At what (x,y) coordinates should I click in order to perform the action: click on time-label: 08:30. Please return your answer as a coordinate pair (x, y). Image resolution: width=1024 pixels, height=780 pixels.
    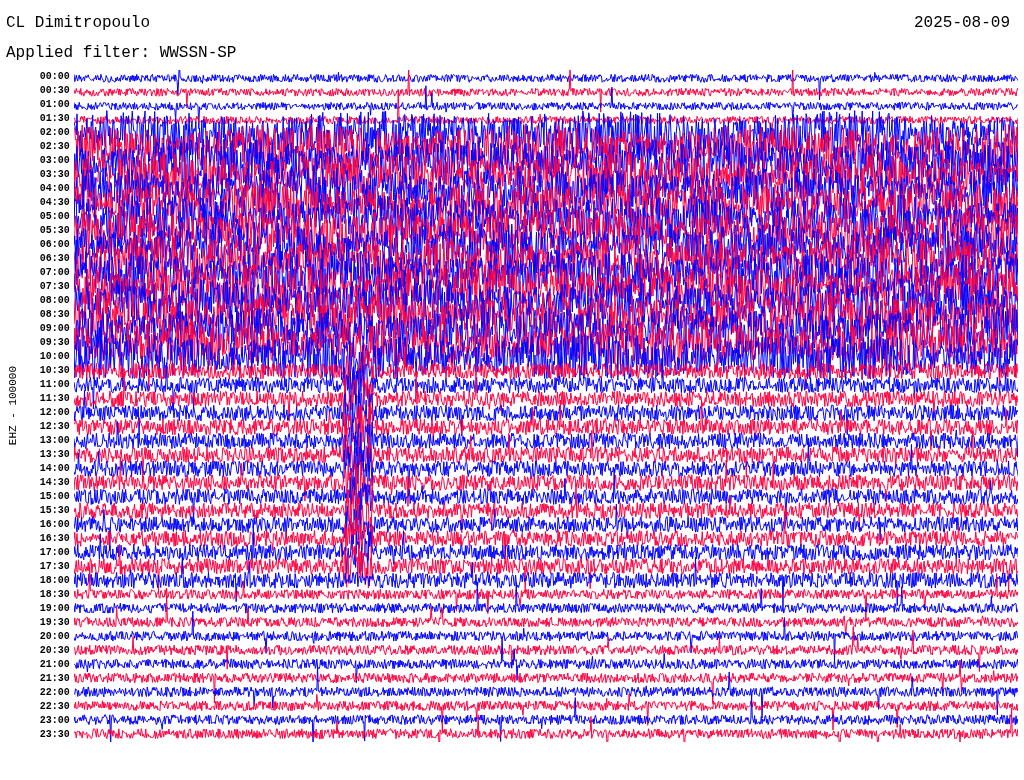
    Looking at the image, I should click on (54, 315).